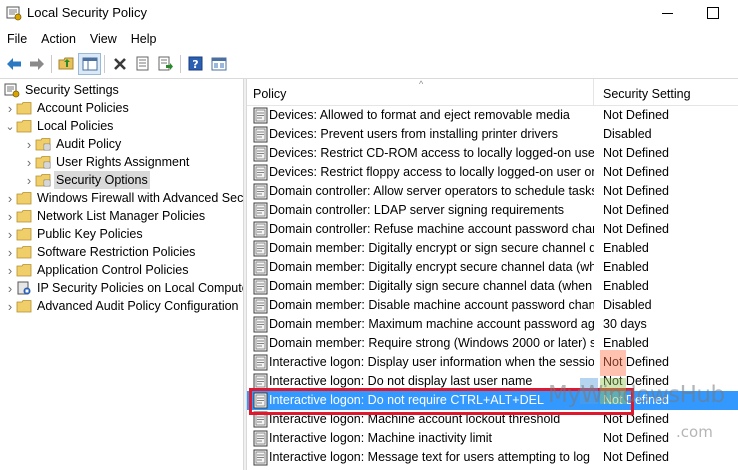  Describe the element at coordinates (122, 306) in the screenshot. I see `tree-item: › Advanced Audit Policy Configuration` at that location.